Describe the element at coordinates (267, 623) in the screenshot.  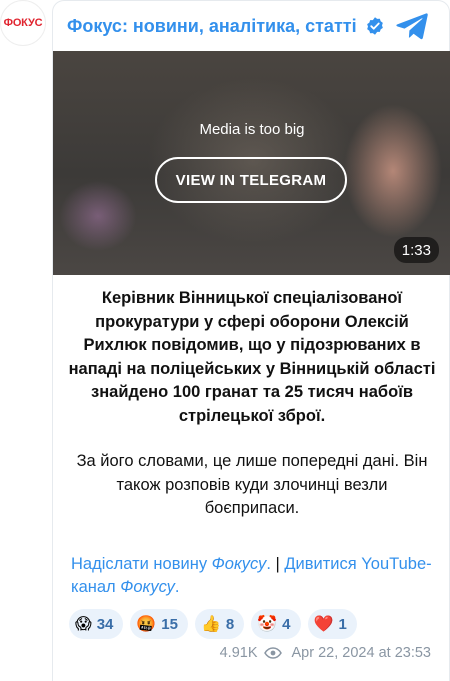
I see `clown-face-icon: 🤡` at that location.